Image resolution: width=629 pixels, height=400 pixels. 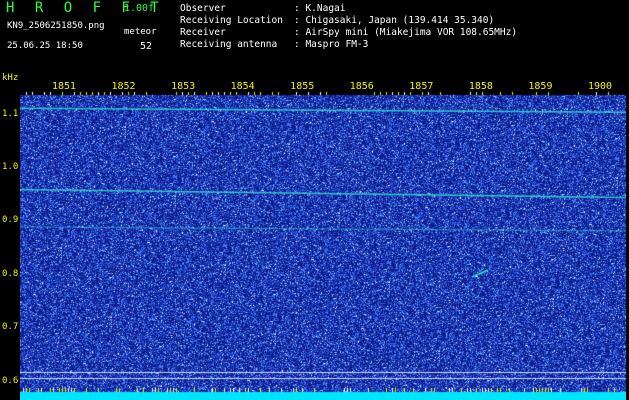 I want to click on frequency-tick-label: 1.0, so click(x=10, y=167).